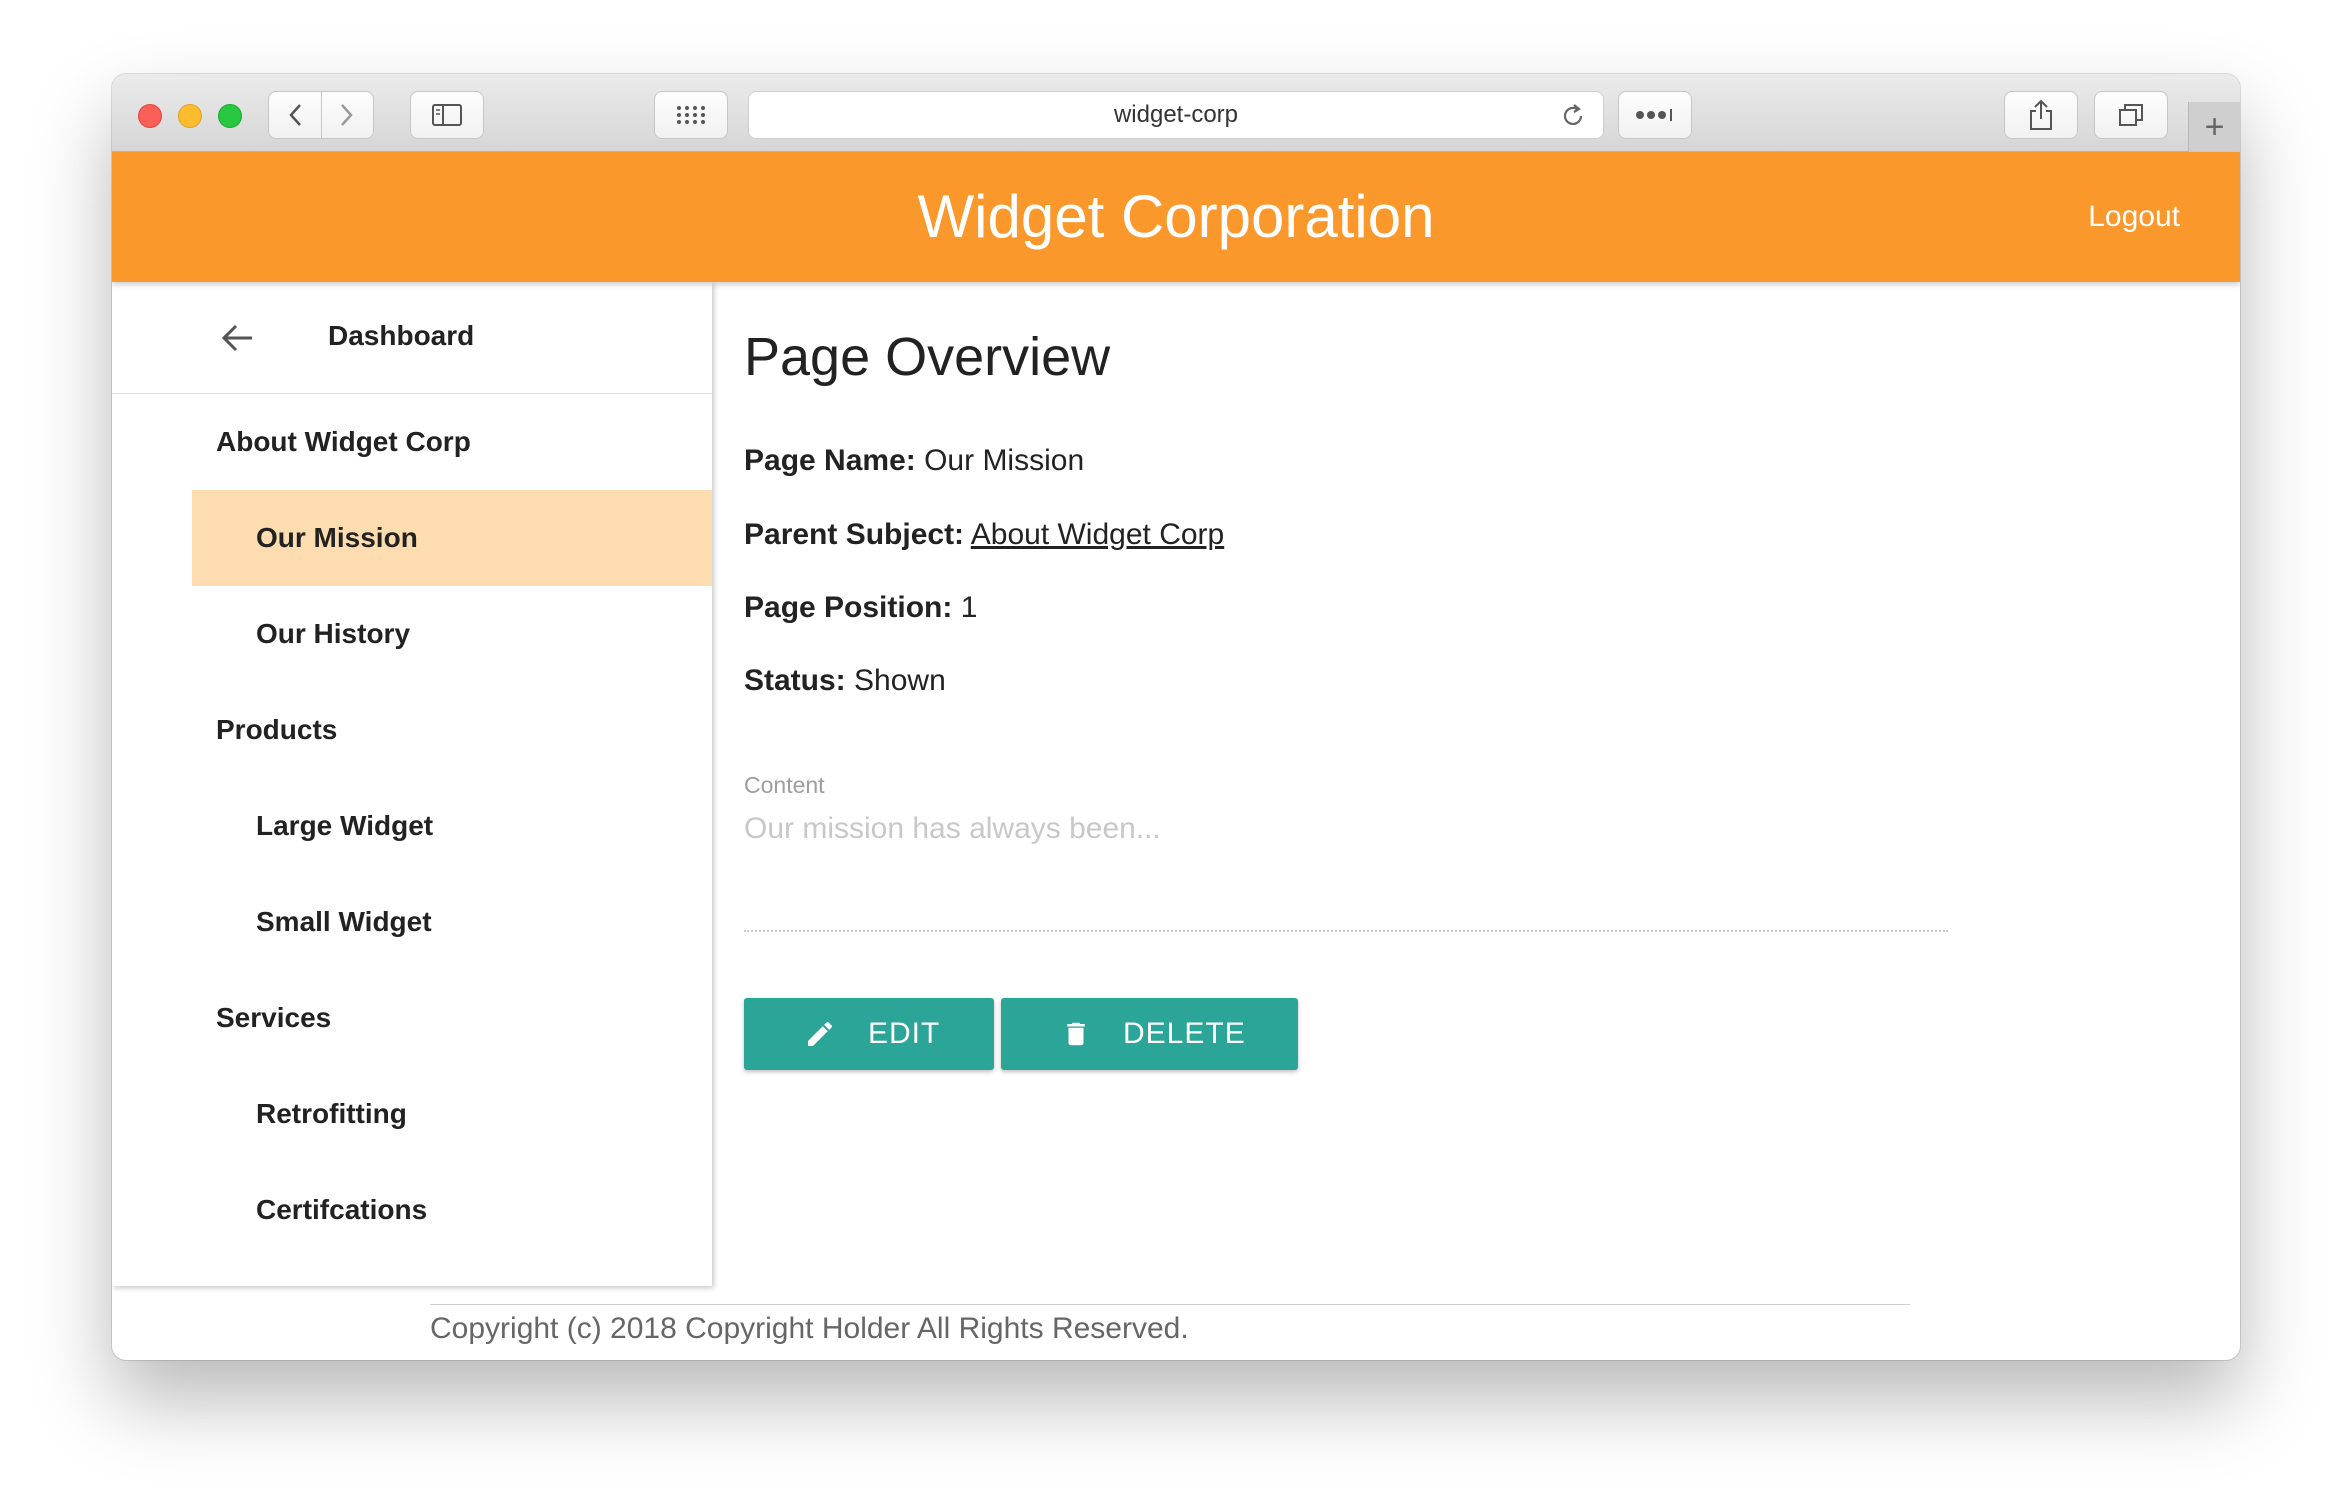  What do you see at coordinates (452, 634) in the screenshot?
I see `sidebar-item-our-history: Our History` at bounding box center [452, 634].